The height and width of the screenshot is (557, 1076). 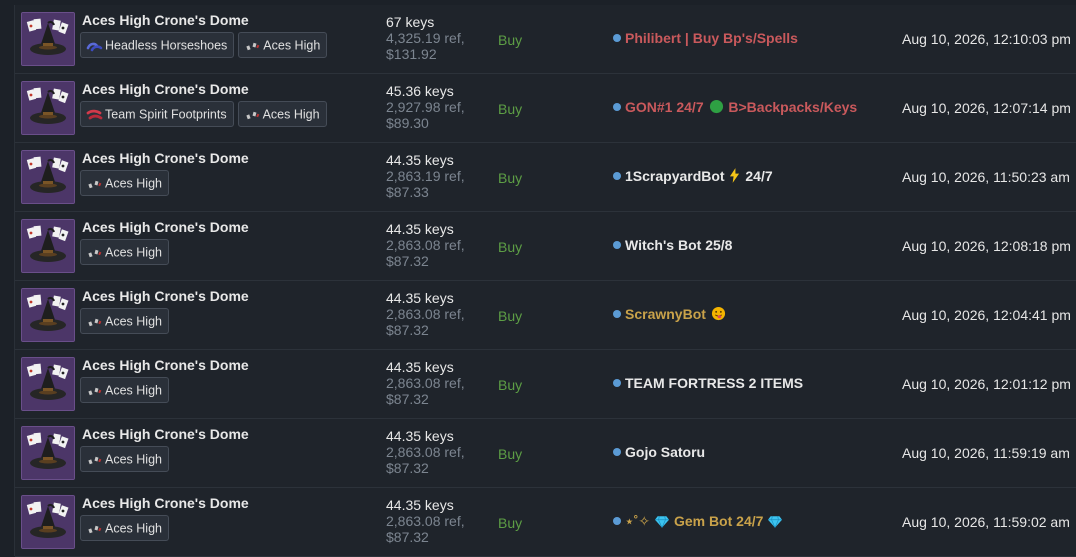 I want to click on price: 45.36 keys 2,927.98 ref, $89.30, so click(x=425, y=107).